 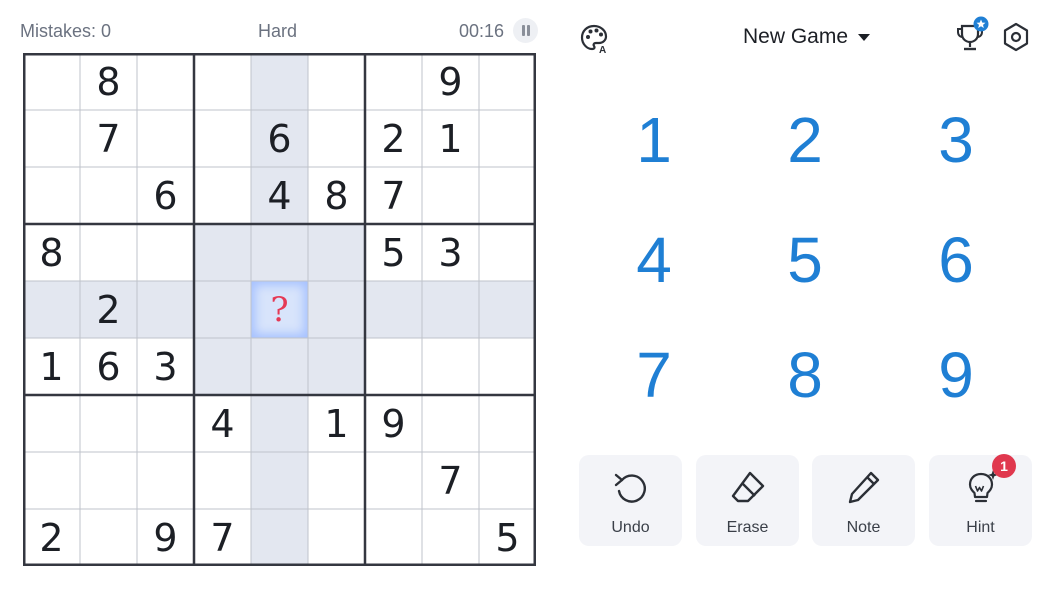 I want to click on undo-icon, so click(x=630, y=488).